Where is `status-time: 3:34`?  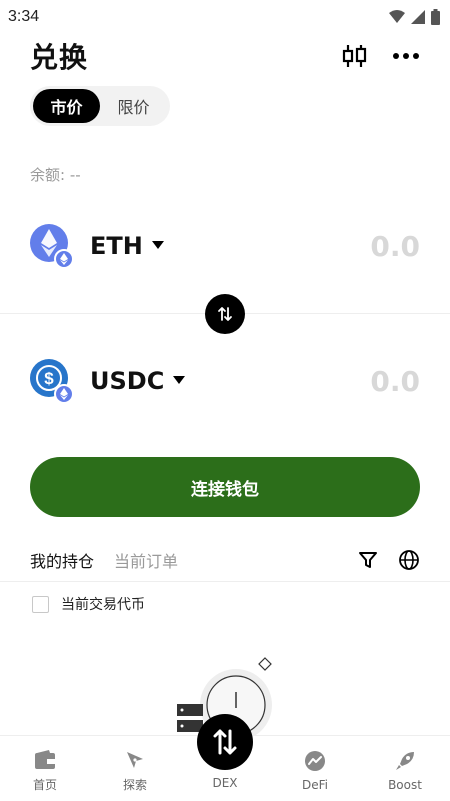 status-time: 3:34 is located at coordinates (24, 16).